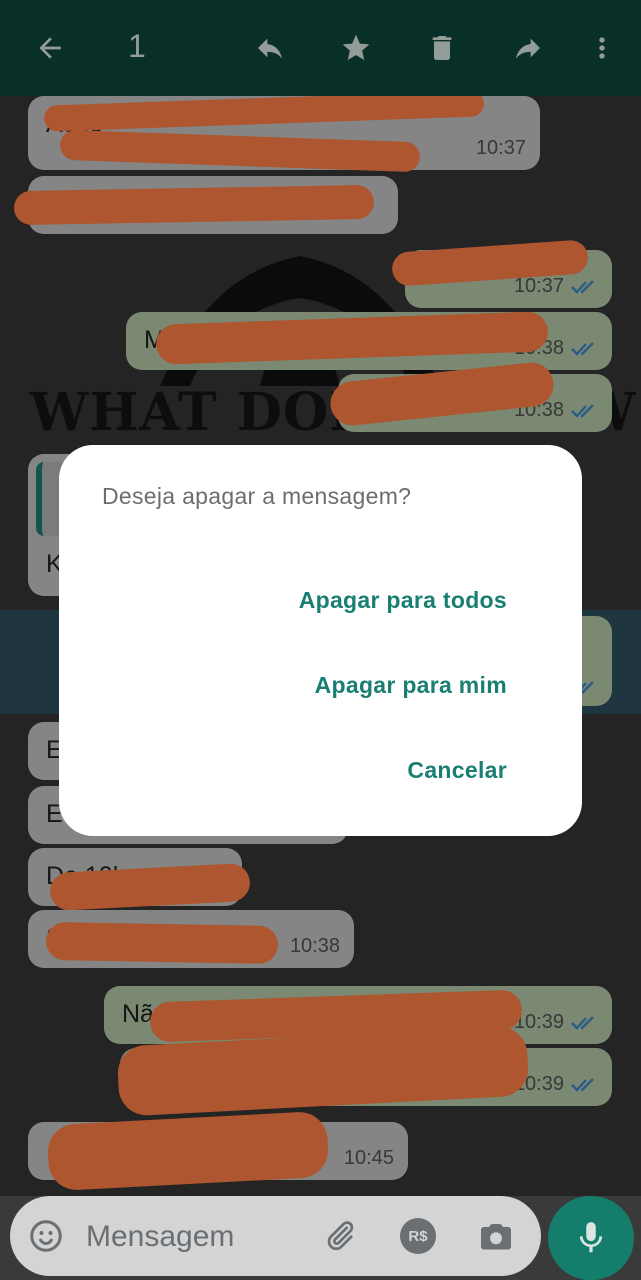  I want to click on payment-icon: R$, so click(418, 1236).